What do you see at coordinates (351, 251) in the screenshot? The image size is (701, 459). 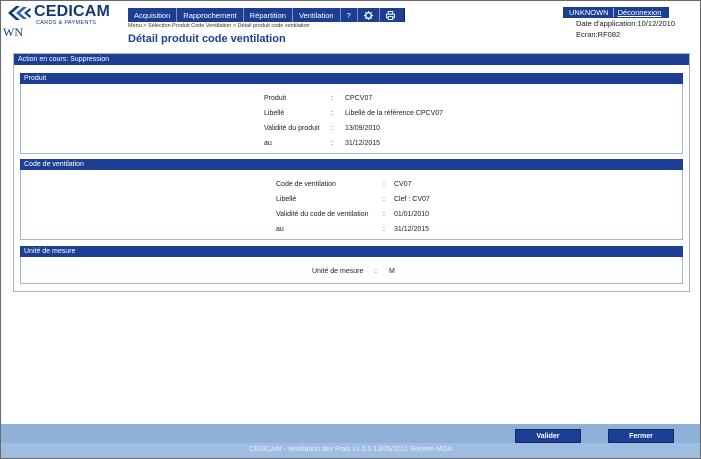 I see `unite-section-title: Unité de mesure` at bounding box center [351, 251].